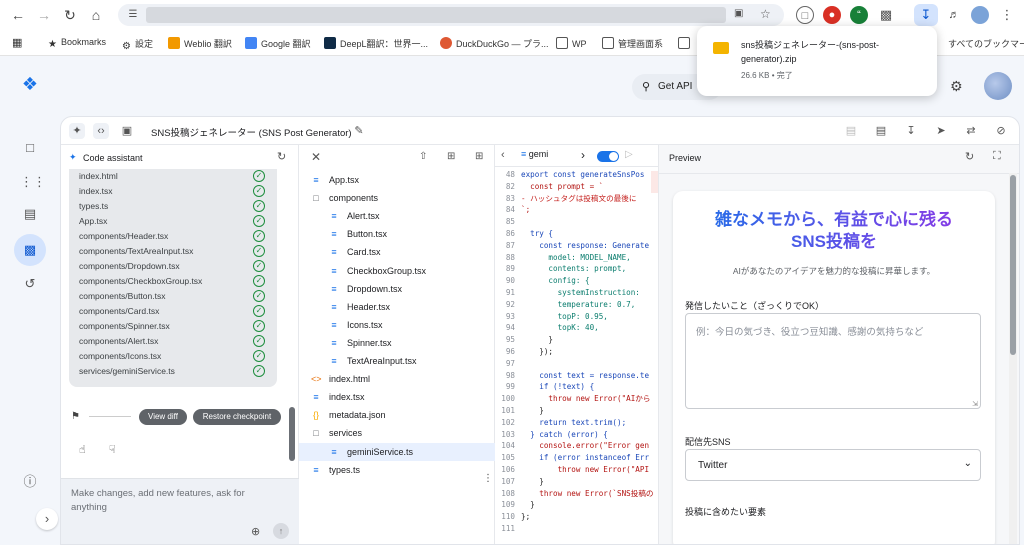 This screenshot has height=545, width=1024. Describe the element at coordinates (124, 326) in the screenshot. I see `changed-file-item: components/Spinner.tsx` at that location.